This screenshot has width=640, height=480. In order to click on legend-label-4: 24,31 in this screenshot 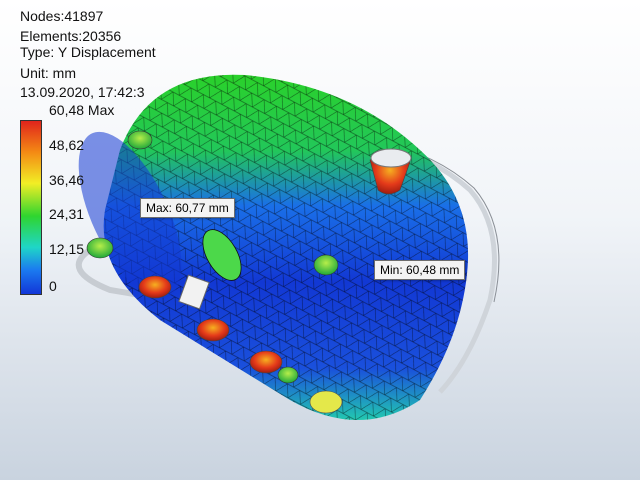, I will do `click(67, 214)`.